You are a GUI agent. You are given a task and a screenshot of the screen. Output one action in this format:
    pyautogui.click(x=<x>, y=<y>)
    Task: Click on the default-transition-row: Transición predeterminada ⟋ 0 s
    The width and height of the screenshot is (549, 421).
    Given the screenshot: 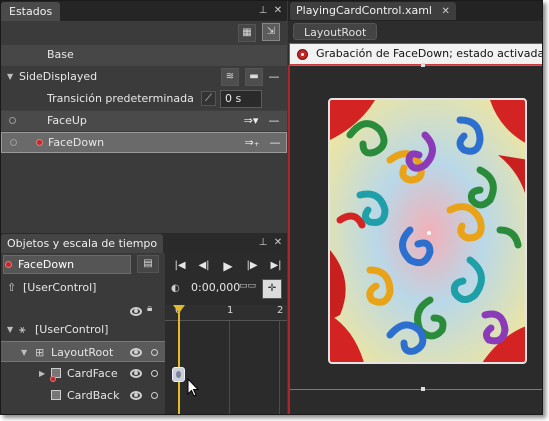 What is the action you would take?
    pyautogui.click(x=144, y=99)
    